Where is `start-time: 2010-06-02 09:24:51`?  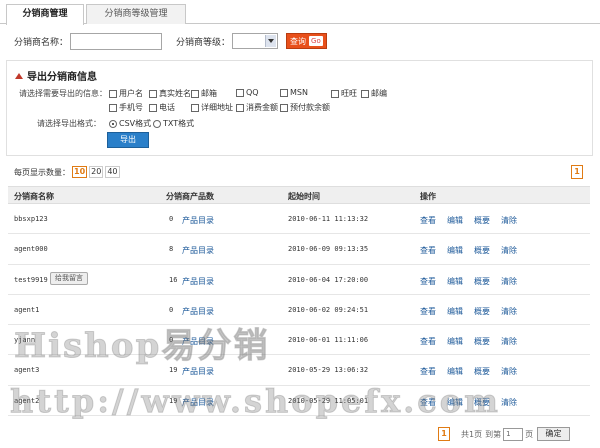
start-time: 2010-06-02 09:24:51 is located at coordinates (328, 309).